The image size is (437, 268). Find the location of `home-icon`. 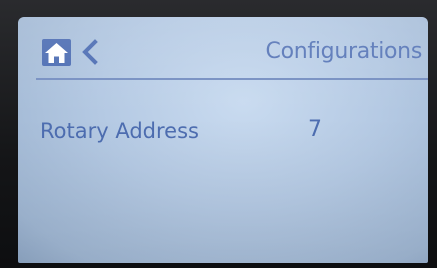

home-icon is located at coordinates (56, 53).